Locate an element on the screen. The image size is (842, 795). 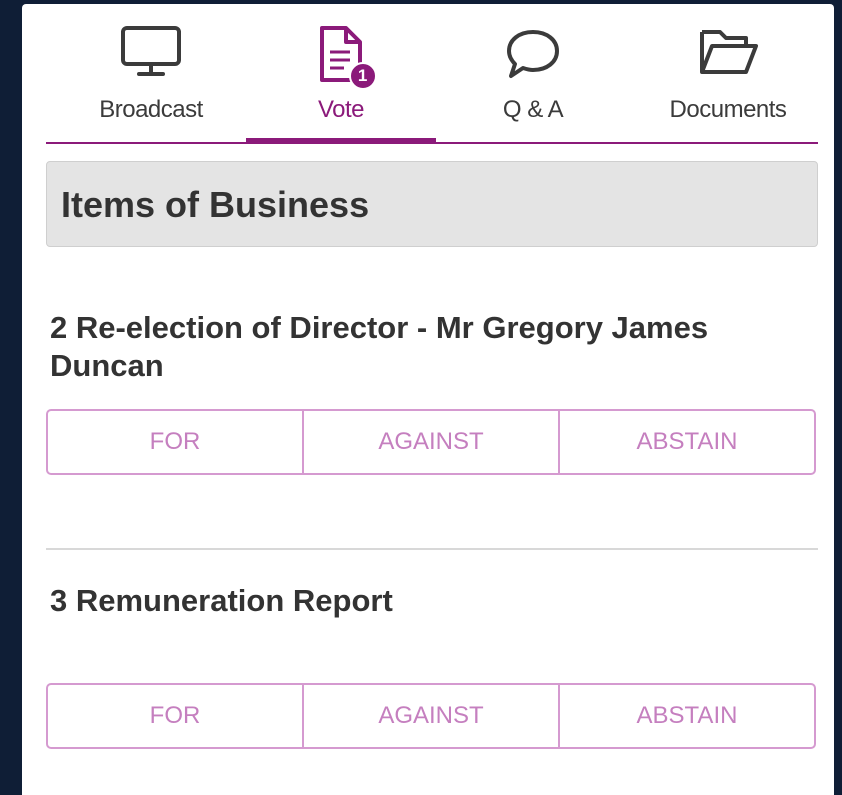
tab-documents: Documents is located at coordinates (728, 73).